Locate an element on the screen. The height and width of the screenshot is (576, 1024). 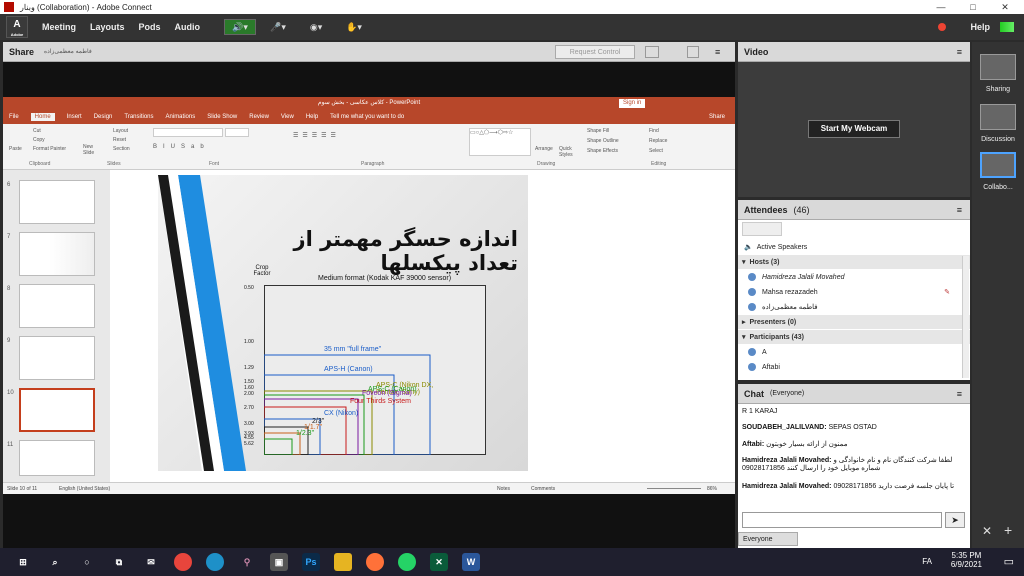
menu-meeting: Meeting is located at coordinates (59, 27).